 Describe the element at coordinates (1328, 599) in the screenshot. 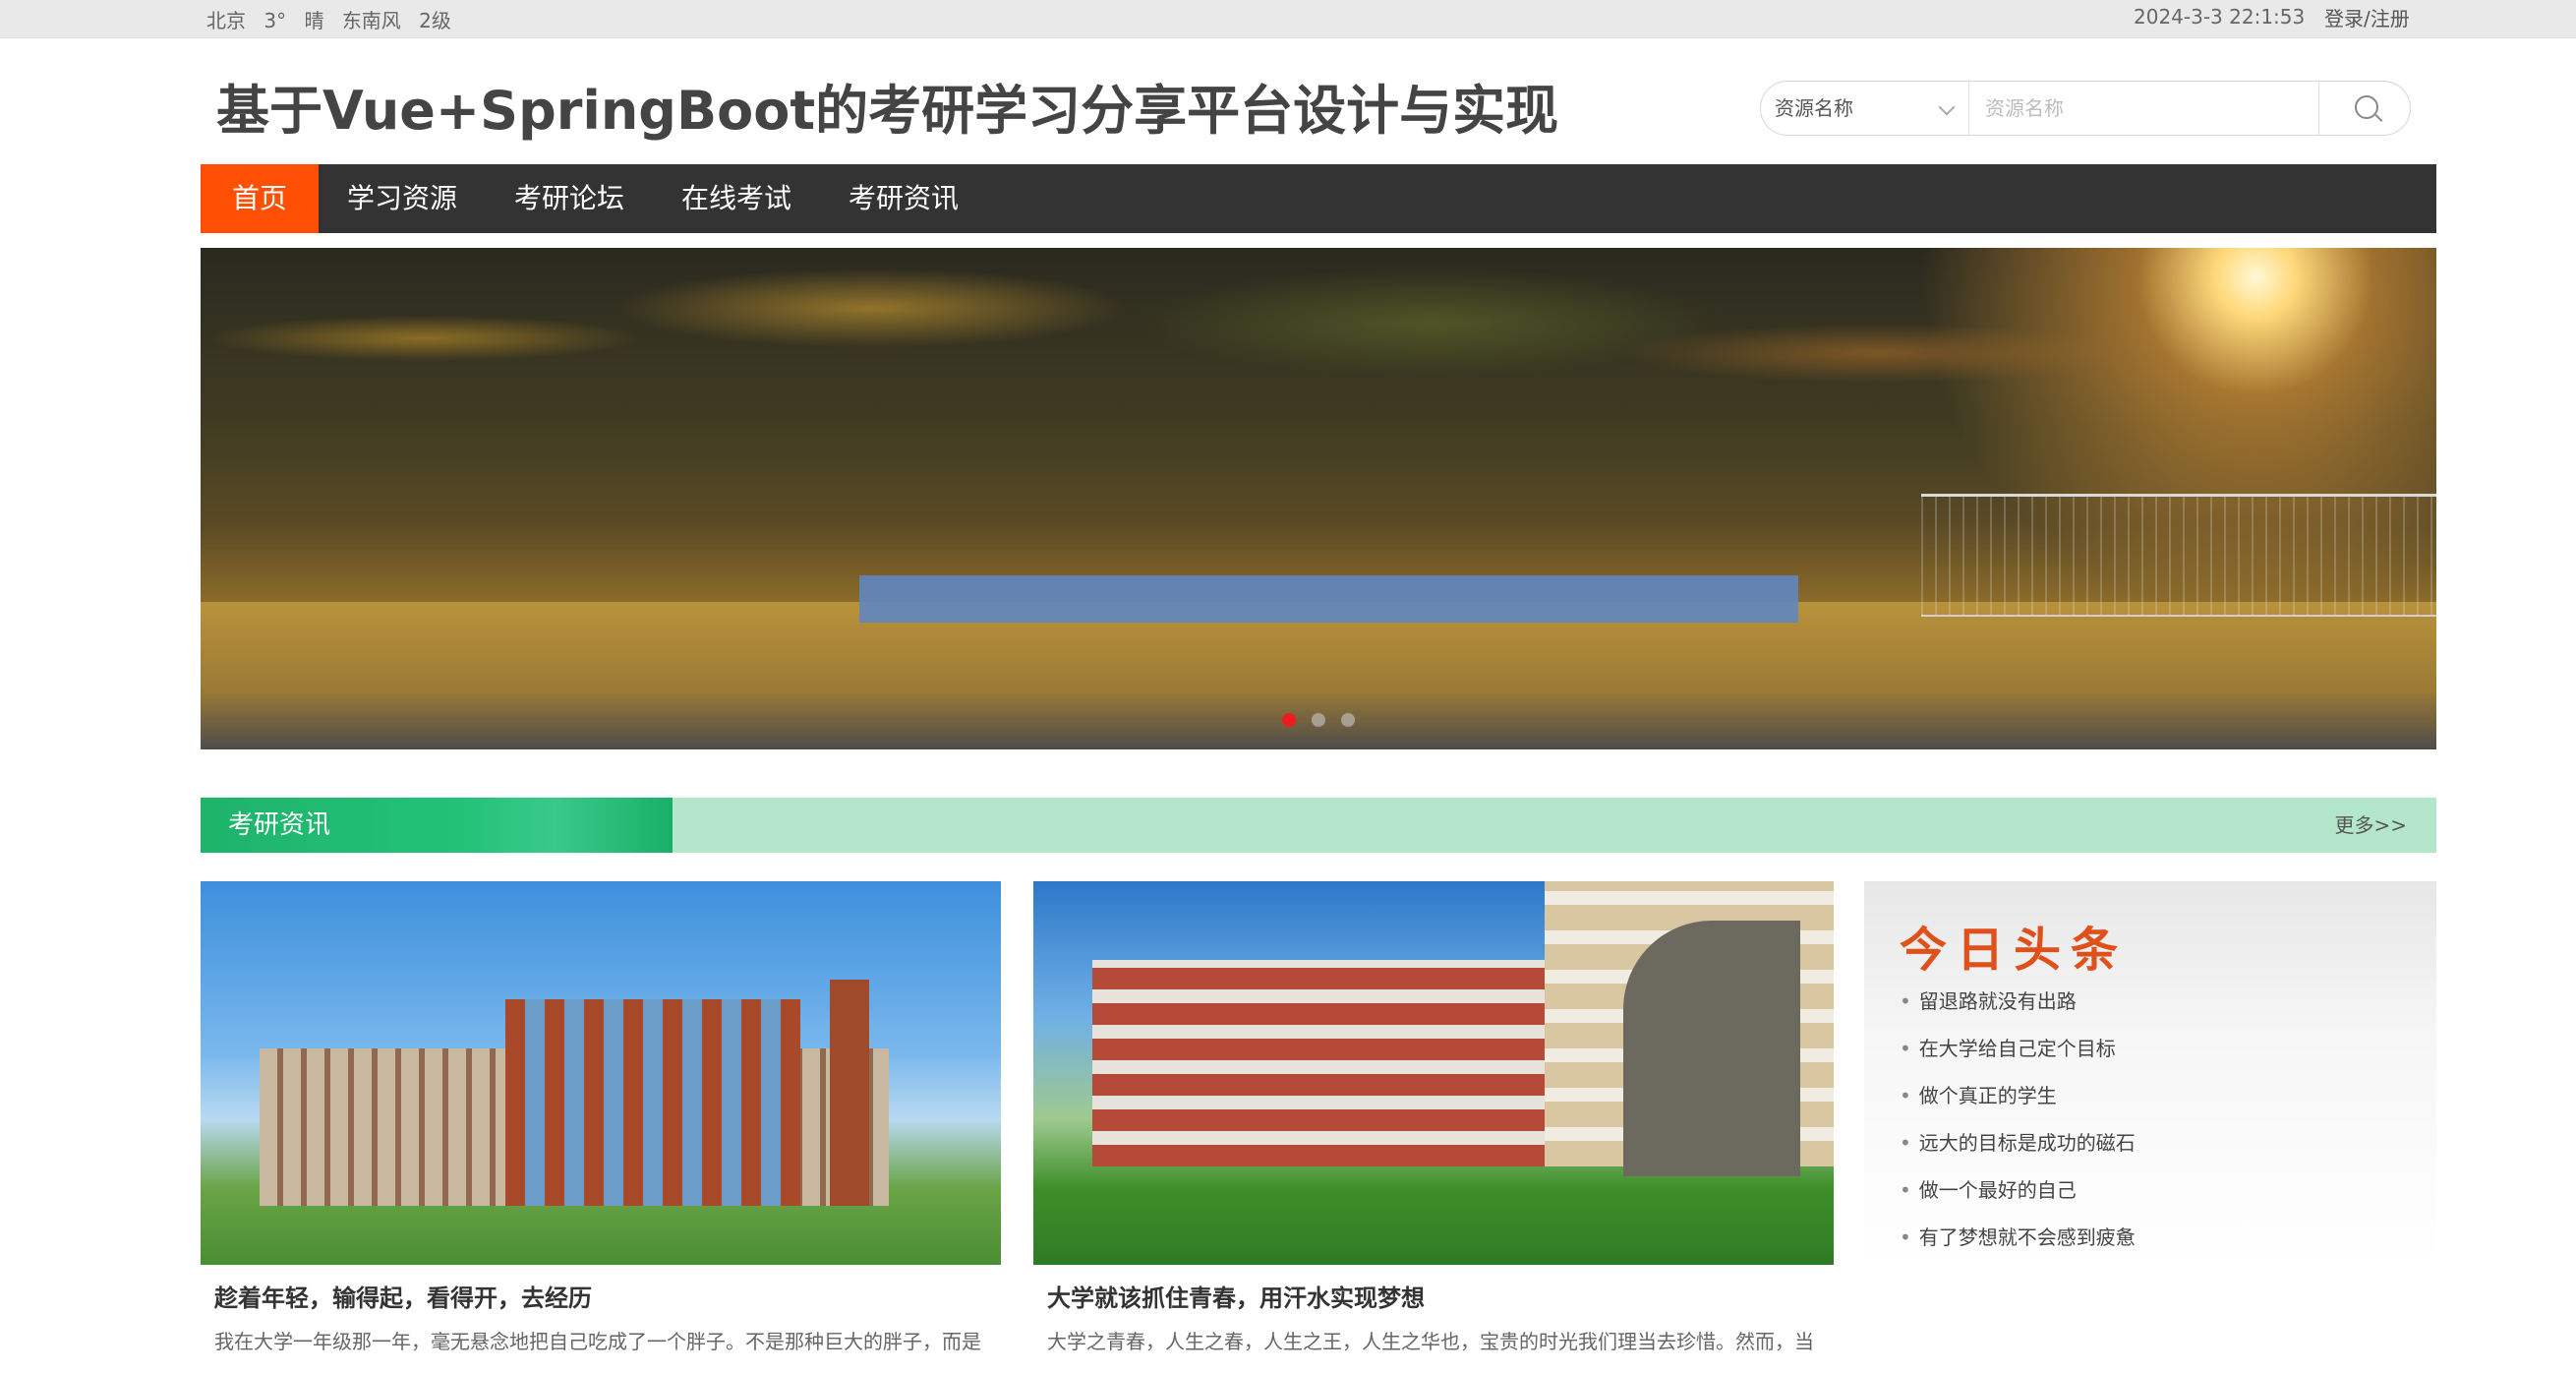

I see `banner-image-fence` at that location.